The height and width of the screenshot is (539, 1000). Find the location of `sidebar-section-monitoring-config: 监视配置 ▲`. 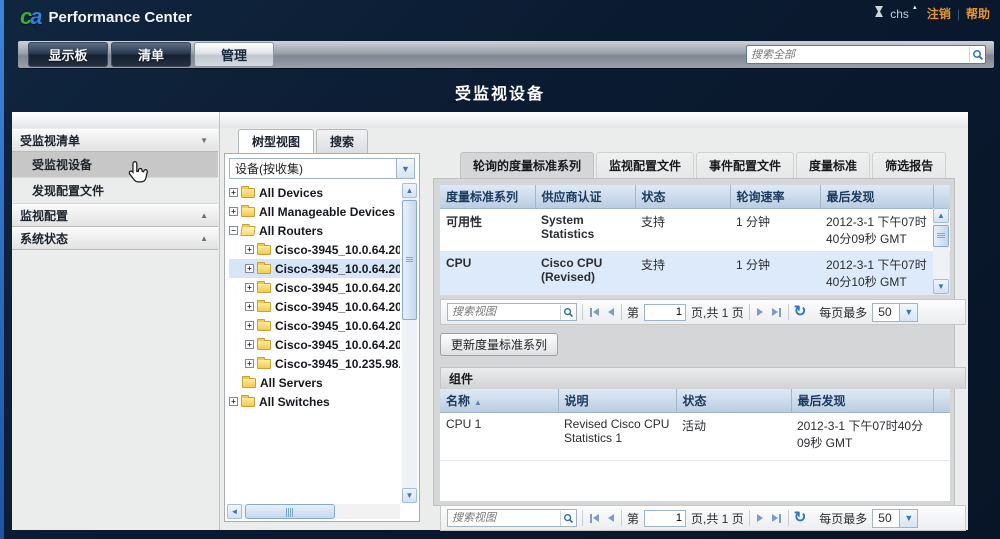

sidebar-section-monitoring-config: 监视配置 ▲ is located at coordinates (115, 215).